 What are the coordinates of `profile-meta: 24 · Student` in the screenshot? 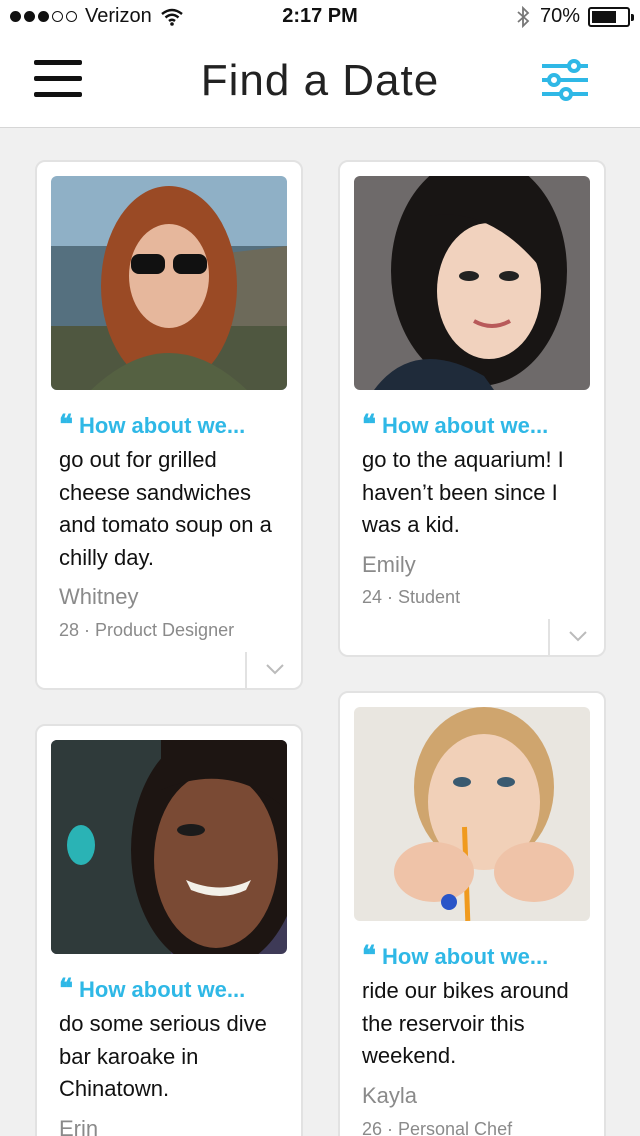 It's located at (411, 597).